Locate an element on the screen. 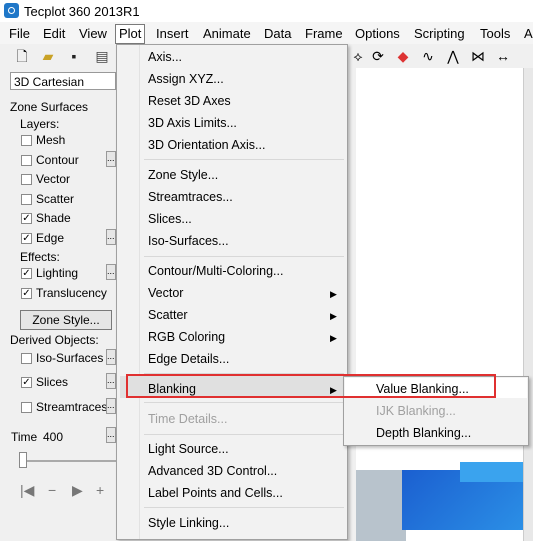  menu-item-vector: Vector is located at coordinates (165, 293).